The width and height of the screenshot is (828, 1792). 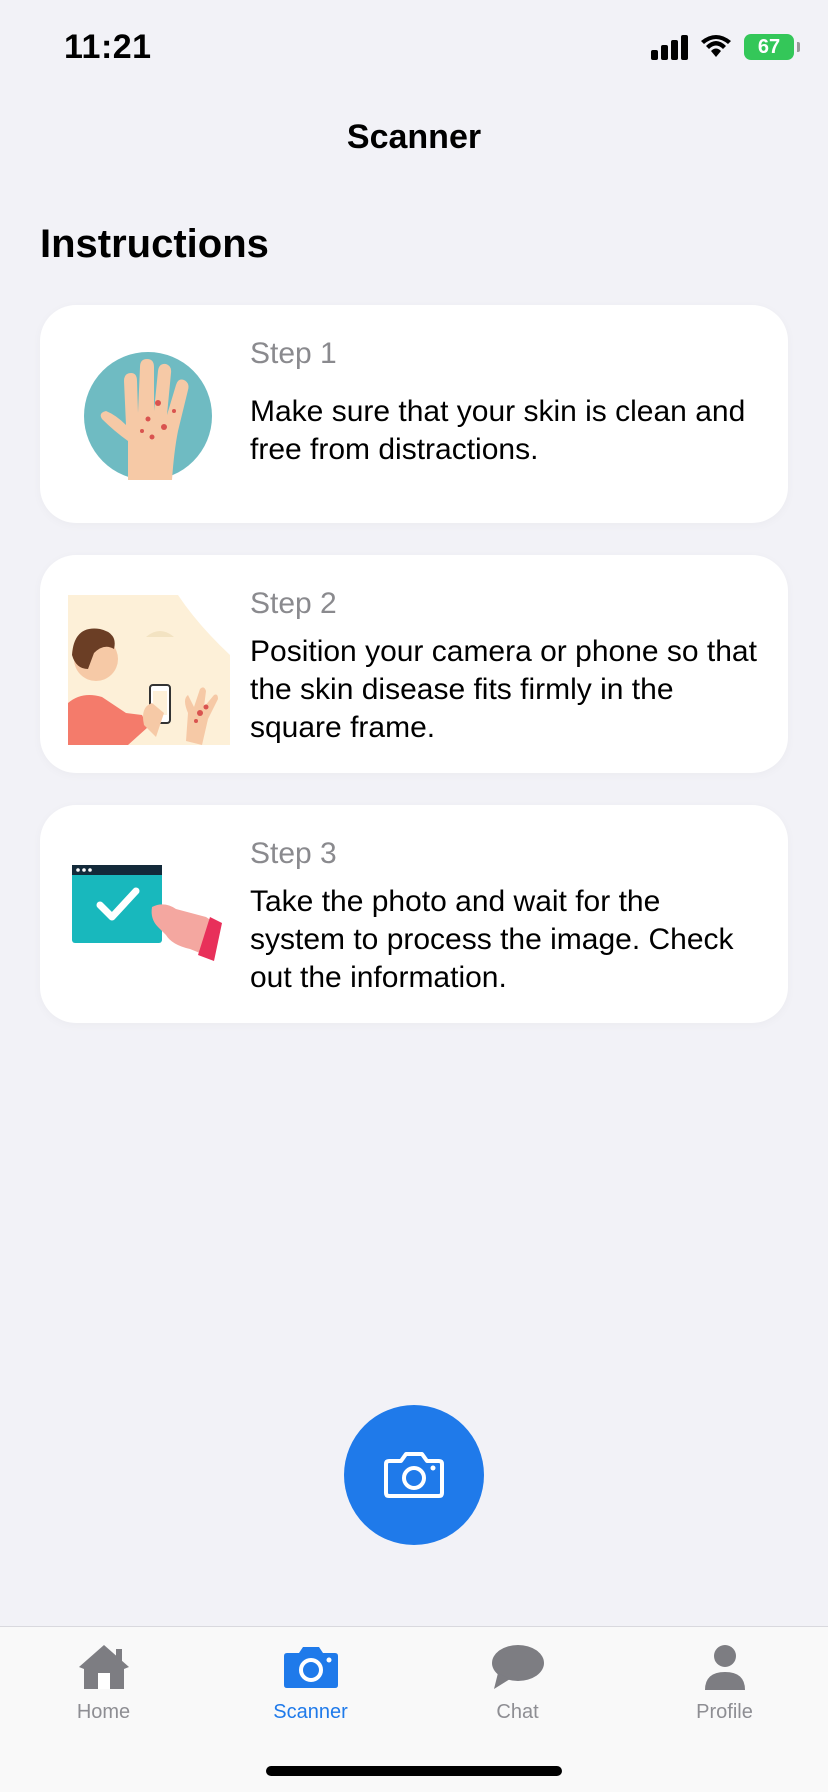 I want to click on status-time: 11:21, so click(x=108, y=47).